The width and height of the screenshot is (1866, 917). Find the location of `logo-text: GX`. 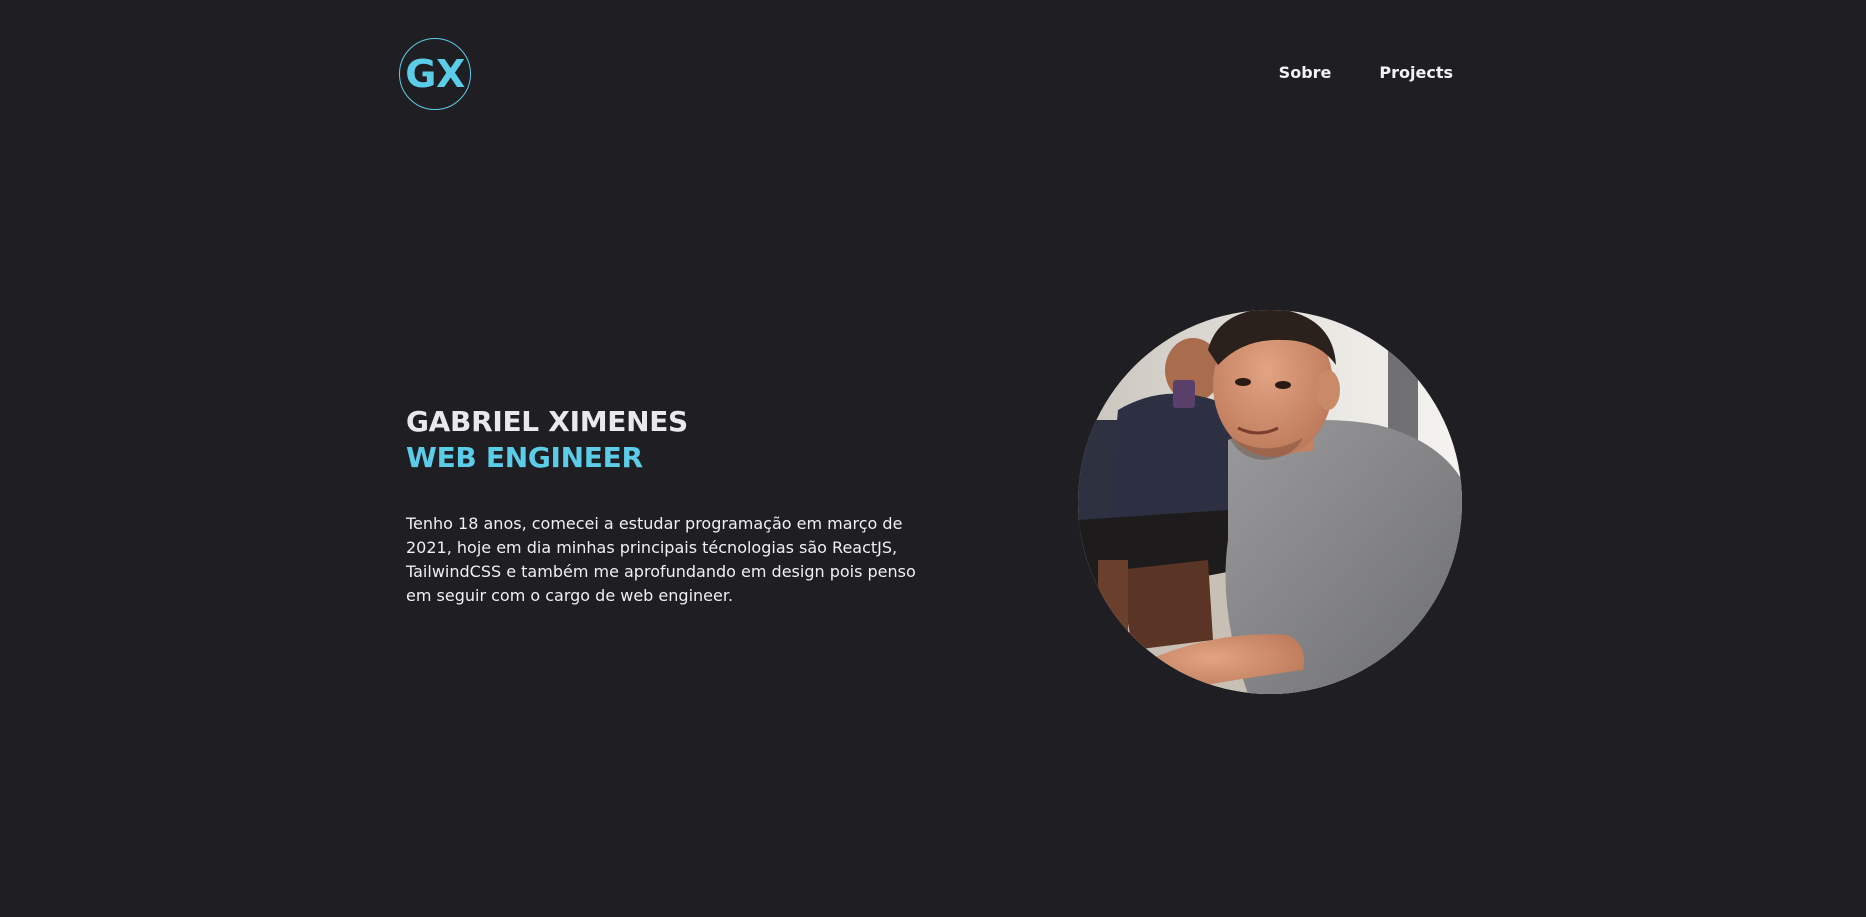

logo-text: GX is located at coordinates (435, 74).